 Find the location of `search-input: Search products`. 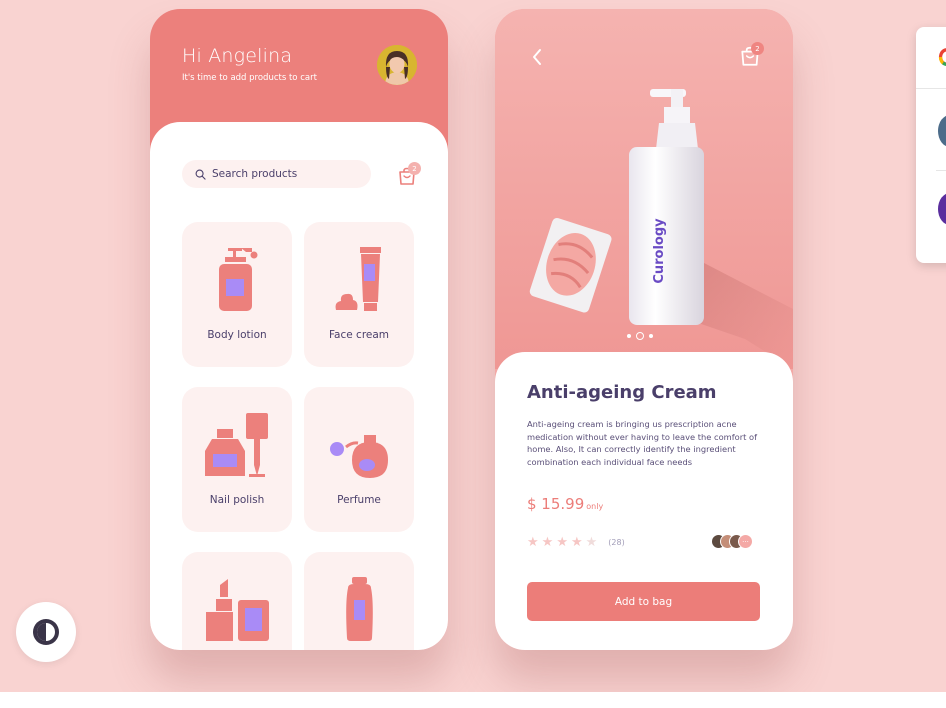

search-input: Search products is located at coordinates (276, 174).